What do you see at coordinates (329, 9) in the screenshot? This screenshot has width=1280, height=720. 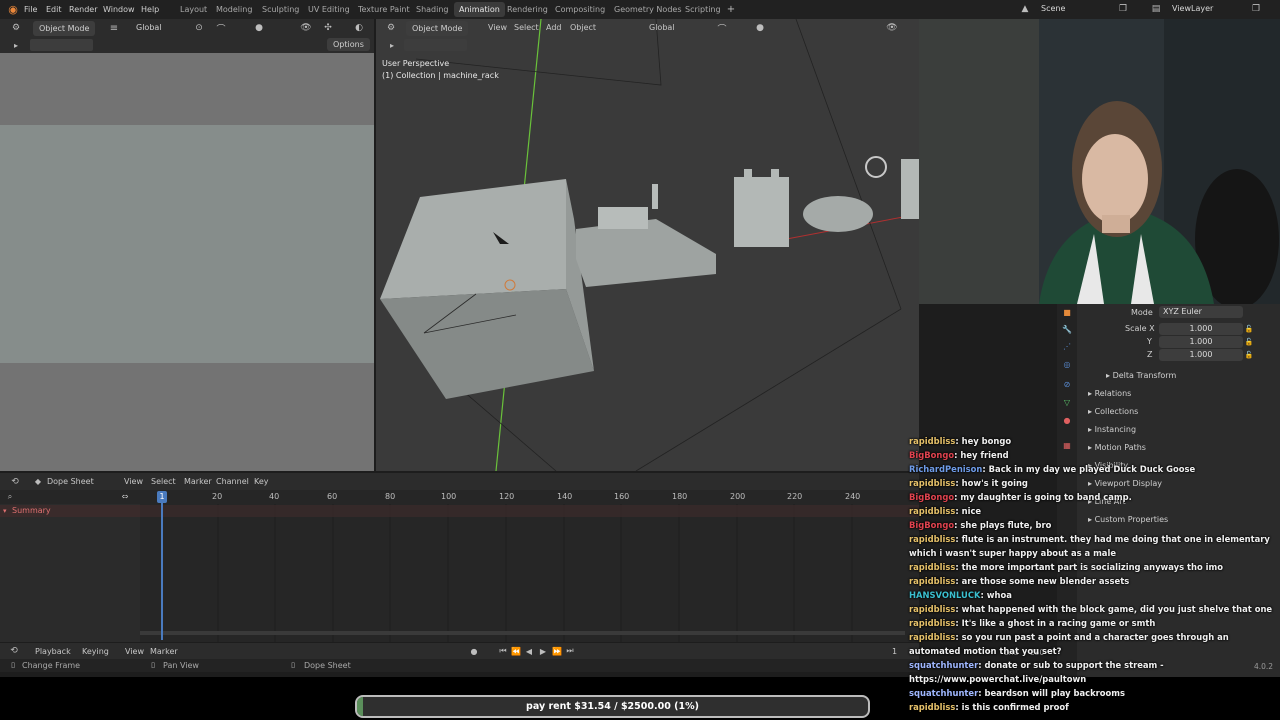 I see `tab-uv-editing: UV Editing` at bounding box center [329, 9].